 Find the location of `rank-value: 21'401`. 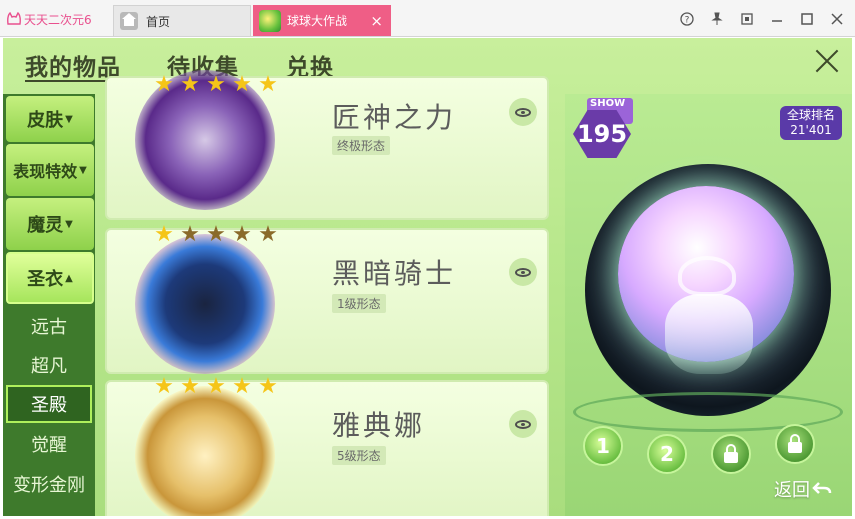

rank-value: 21'401 is located at coordinates (811, 130).